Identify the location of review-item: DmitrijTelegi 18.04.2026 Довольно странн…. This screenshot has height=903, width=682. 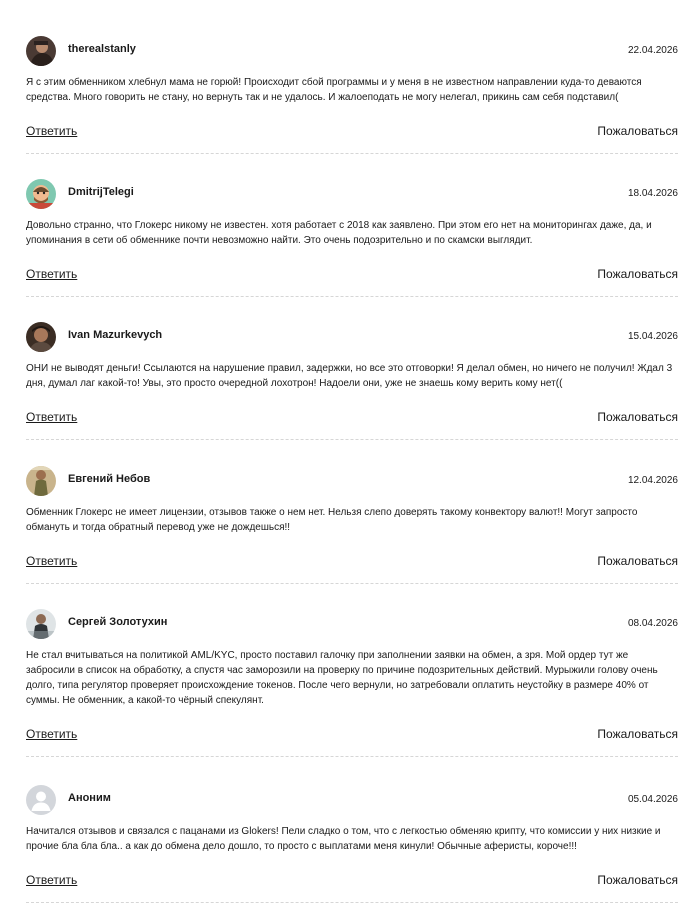
(352, 238).